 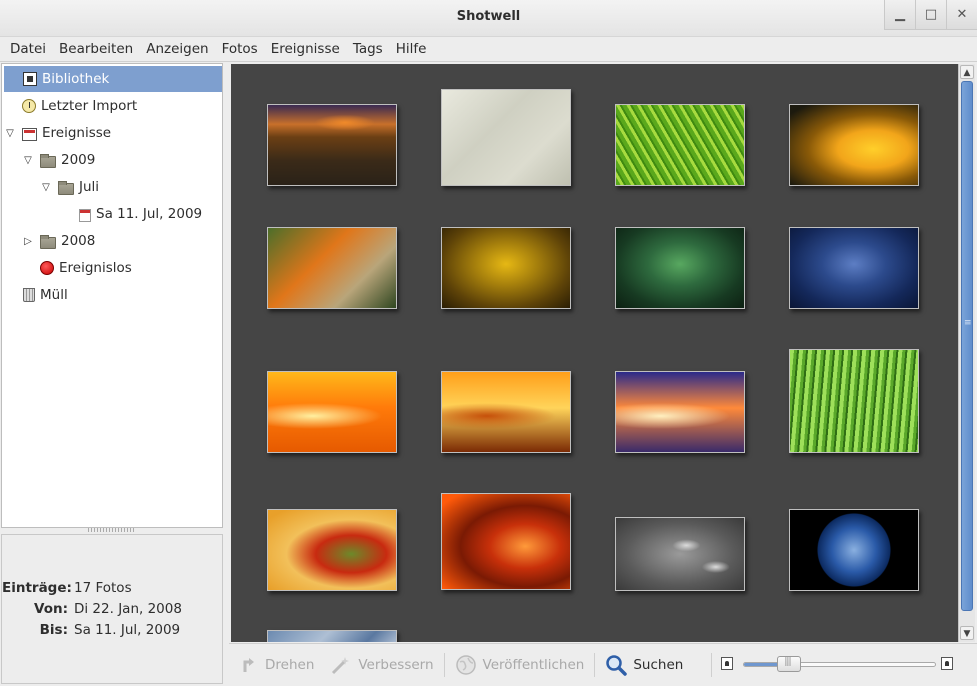 What do you see at coordinates (680, 145) in the screenshot?
I see `photo-thumbnail-green-leaf` at bounding box center [680, 145].